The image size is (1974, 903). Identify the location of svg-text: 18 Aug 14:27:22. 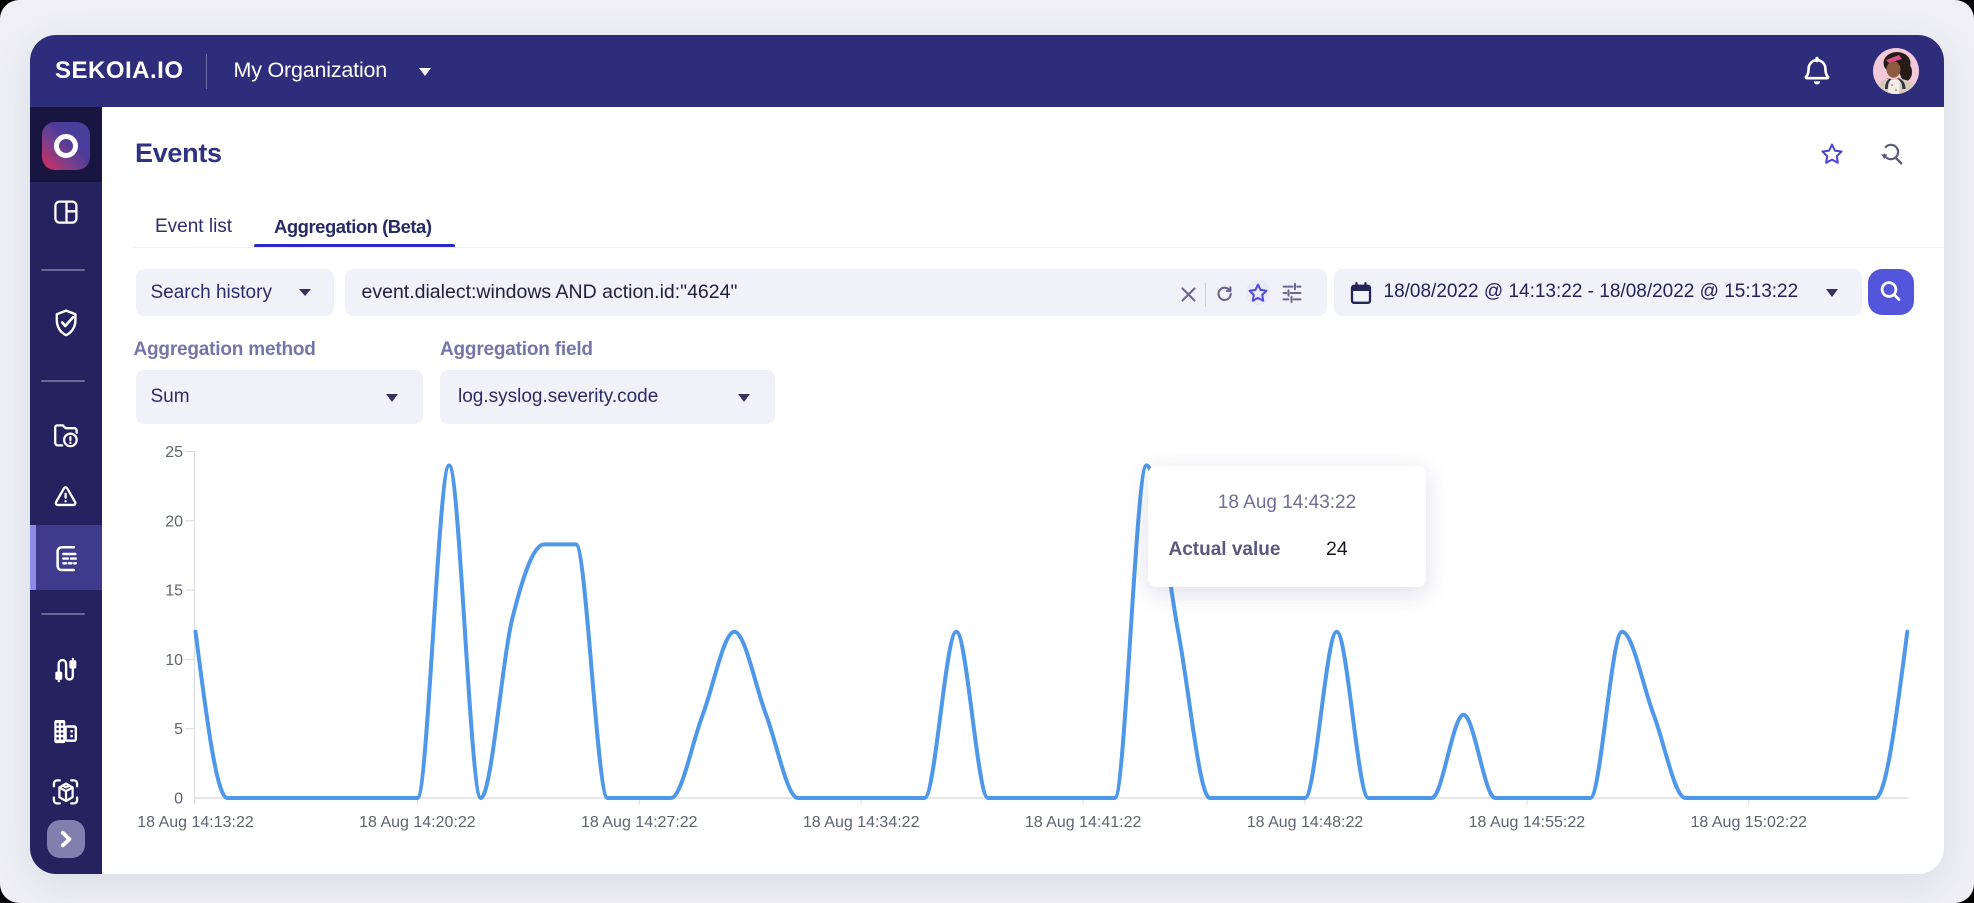
(639, 822).